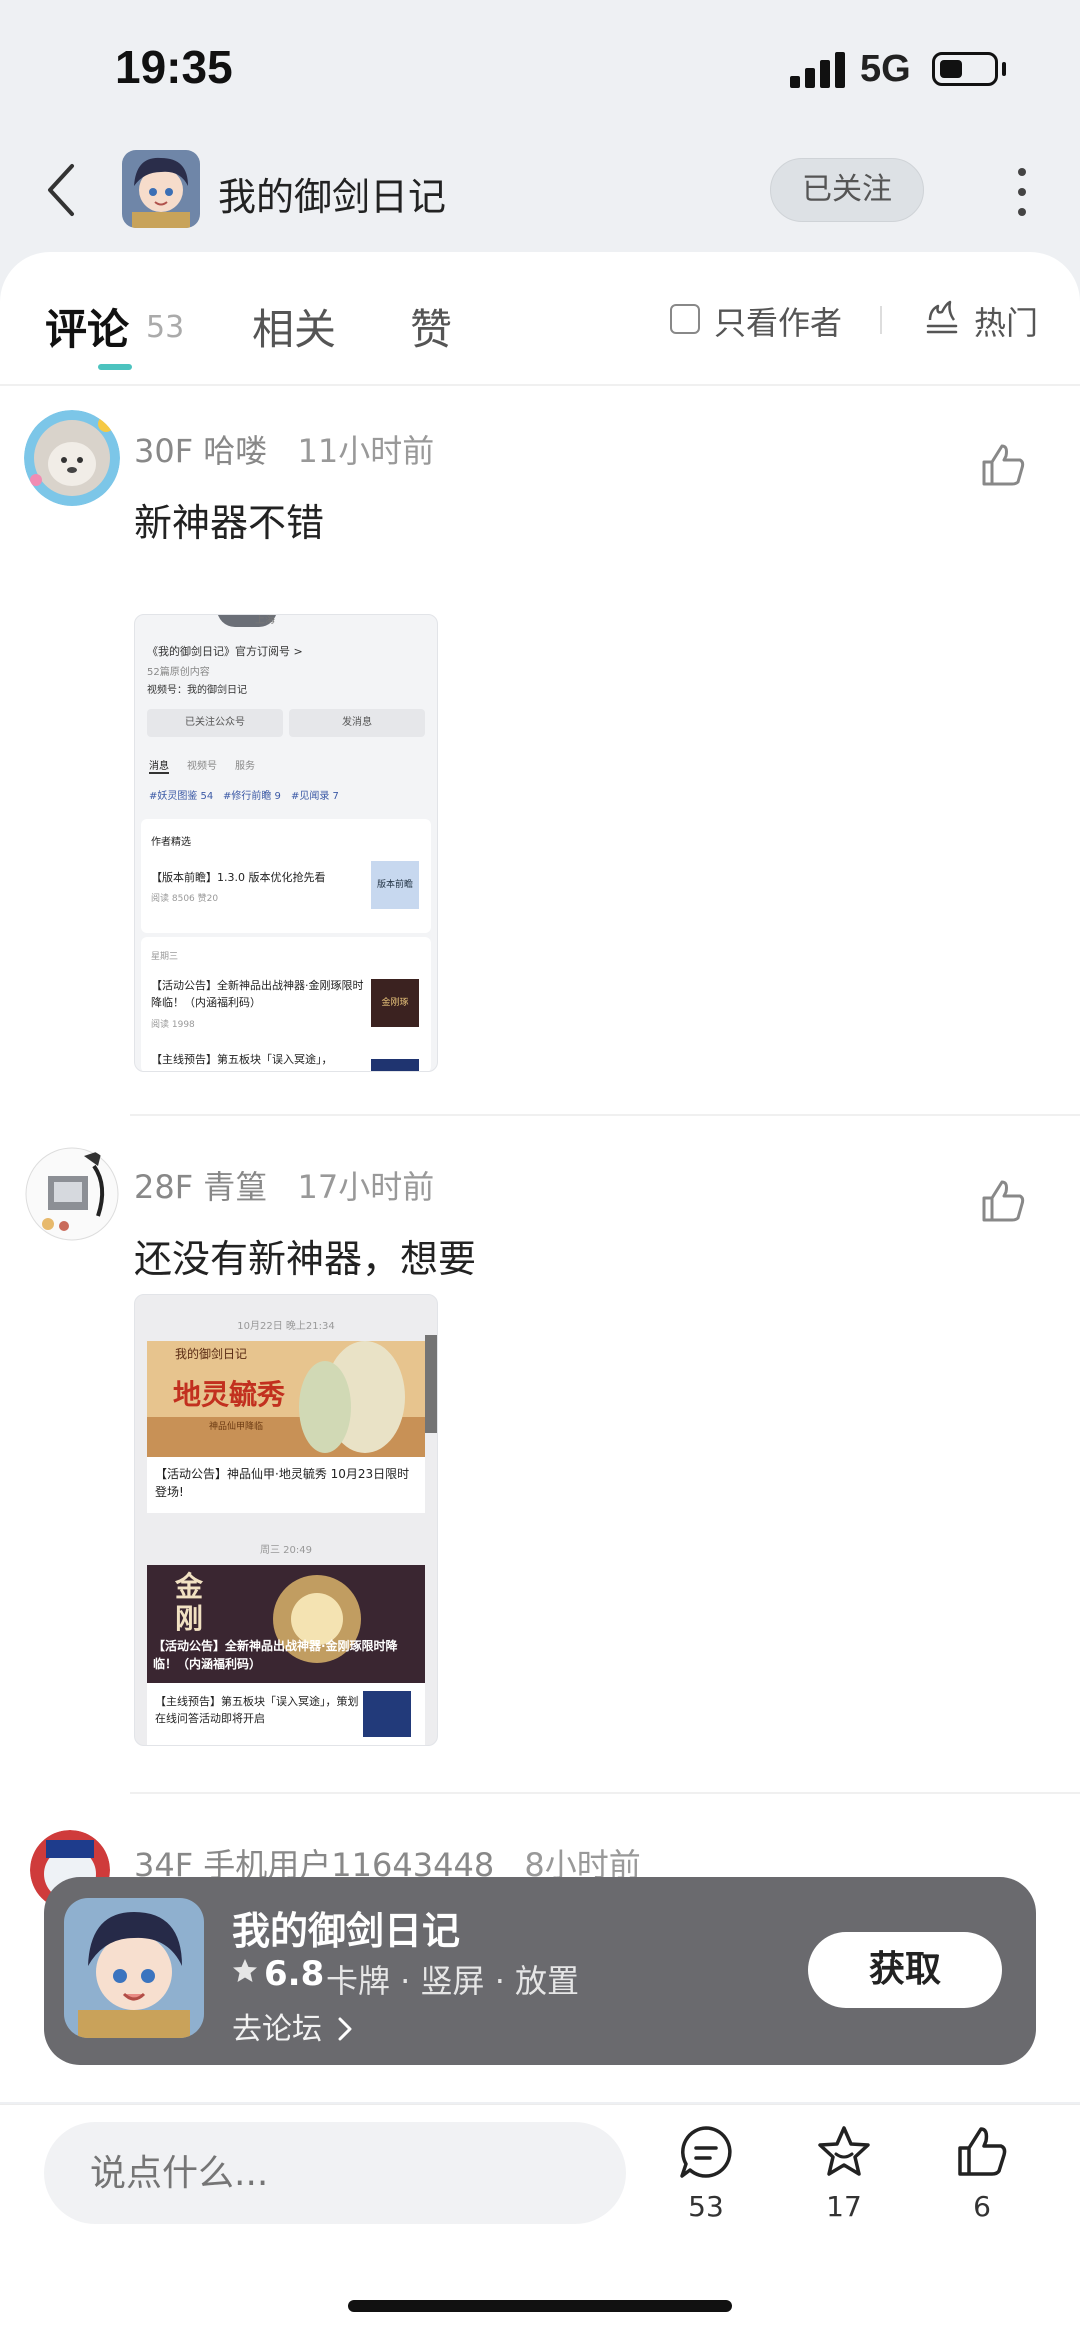 The width and height of the screenshot is (1080, 2338). Describe the element at coordinates (245, 1970) in the screenshot. I see `star-icon` at that location.